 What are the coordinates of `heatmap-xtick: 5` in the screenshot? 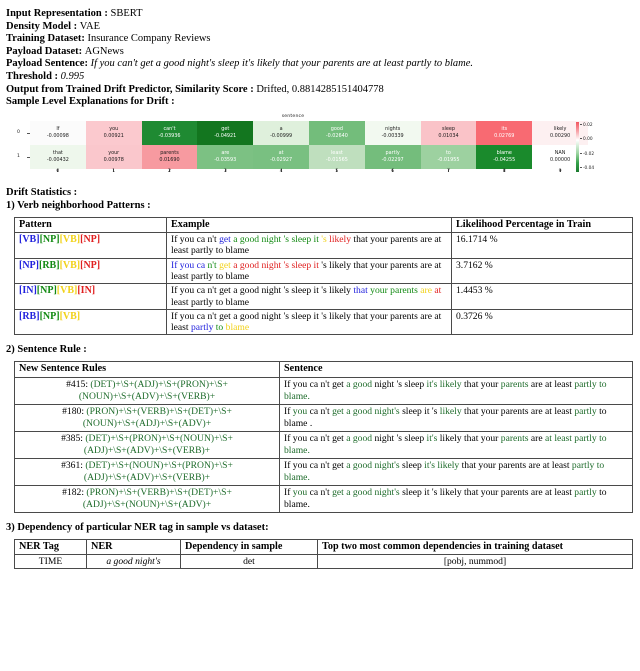 It's located at (337, 171).